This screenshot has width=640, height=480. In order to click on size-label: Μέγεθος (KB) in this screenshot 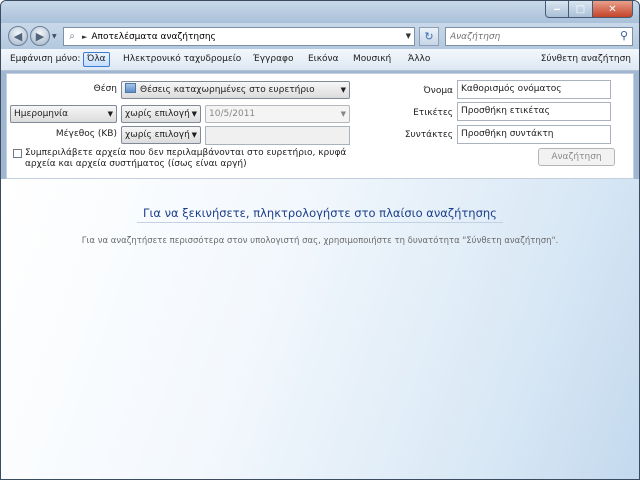, I will do `click(86, 134)`.